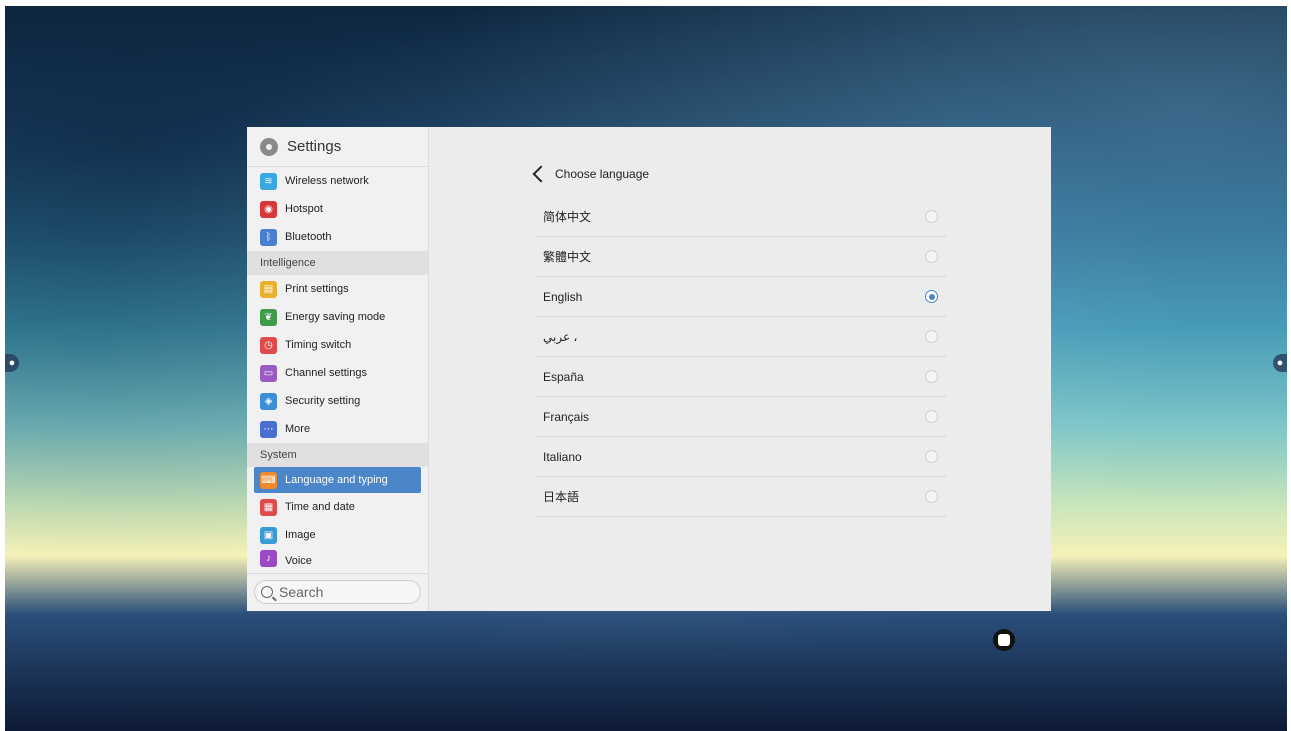  What do you see at coordinates (327, 181) in the screenshot?
I see `sidebar-item-label: Wireless network` at bounding box center [327, 181].